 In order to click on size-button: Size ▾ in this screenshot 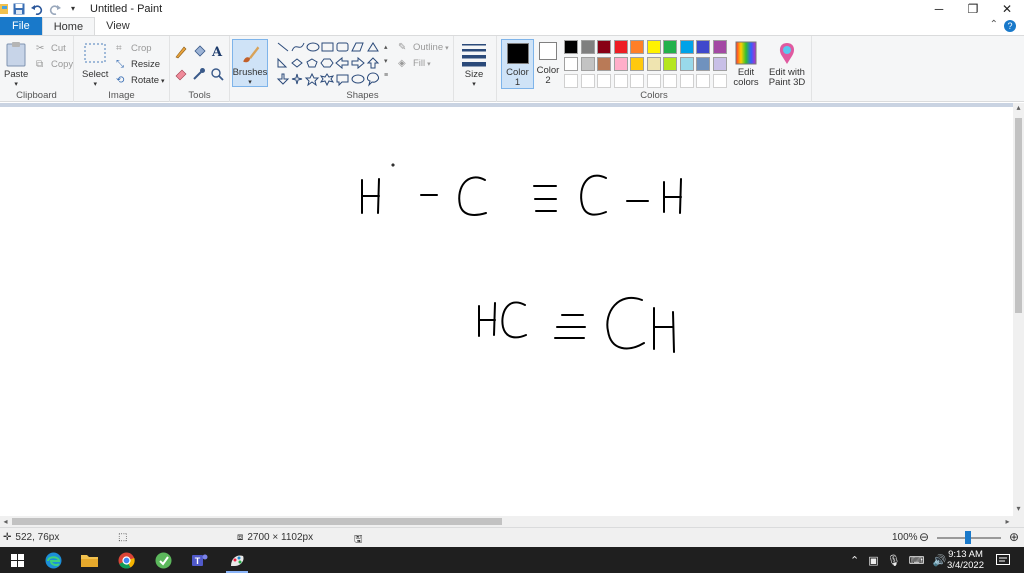, I will do `click(474, 64)`.